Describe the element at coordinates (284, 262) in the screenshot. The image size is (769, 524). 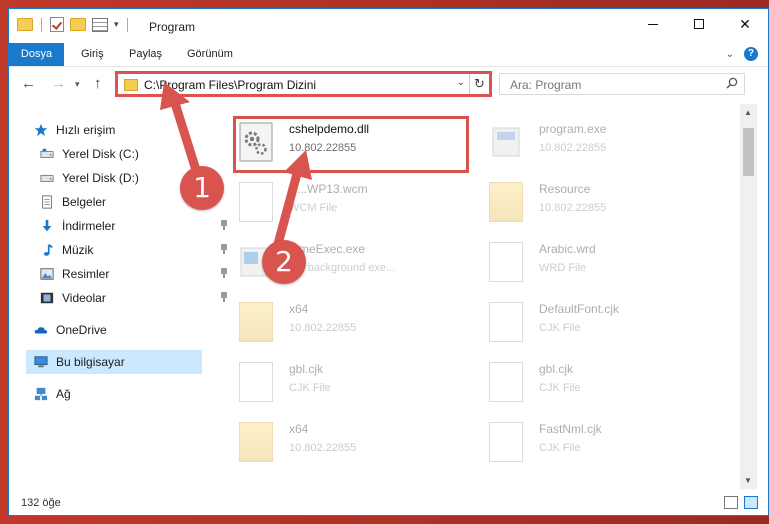
I see `step-2-badge: 2` at that location.